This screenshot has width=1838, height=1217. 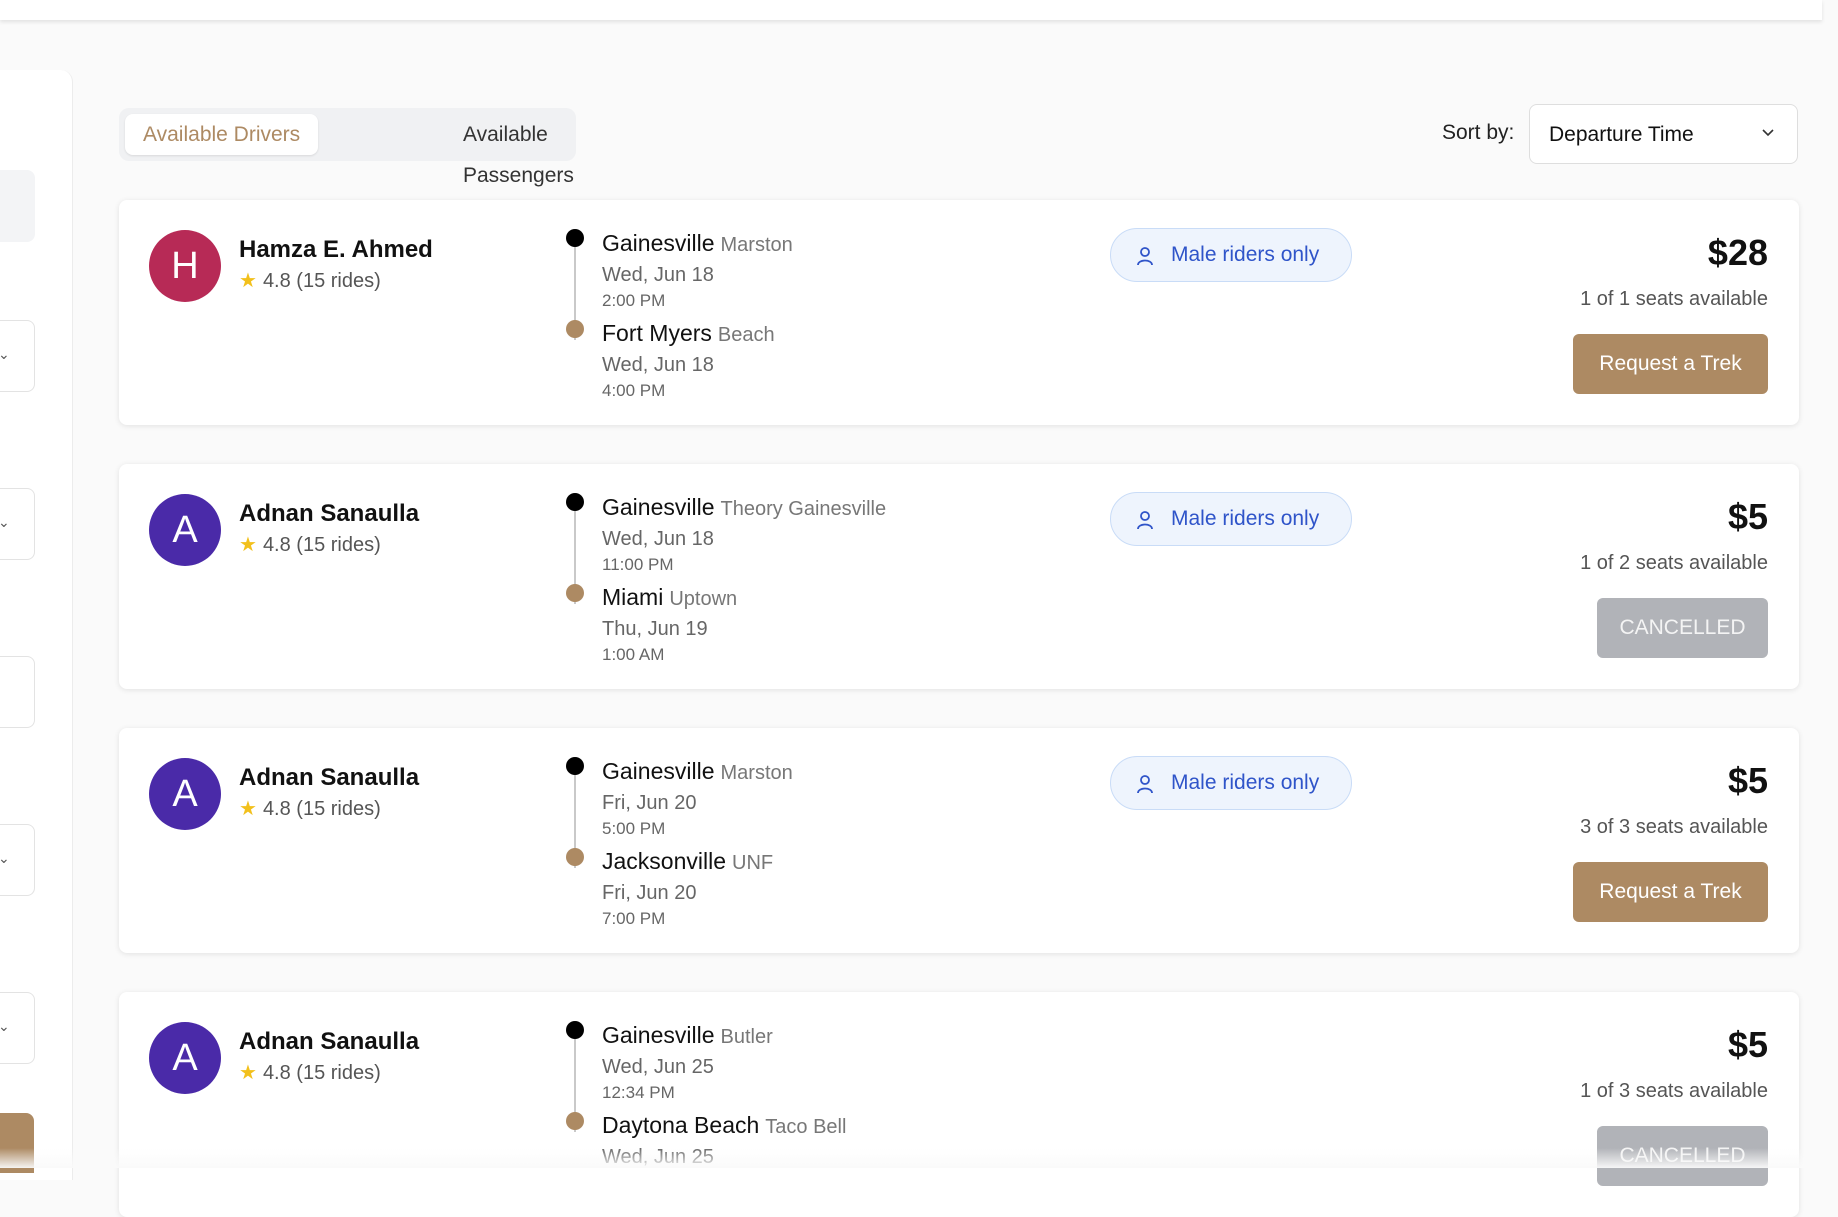 I want to click on destination-stop: Miami Uptown Thu, Jun 19 1:00 AM, so click(x=669, y=624).